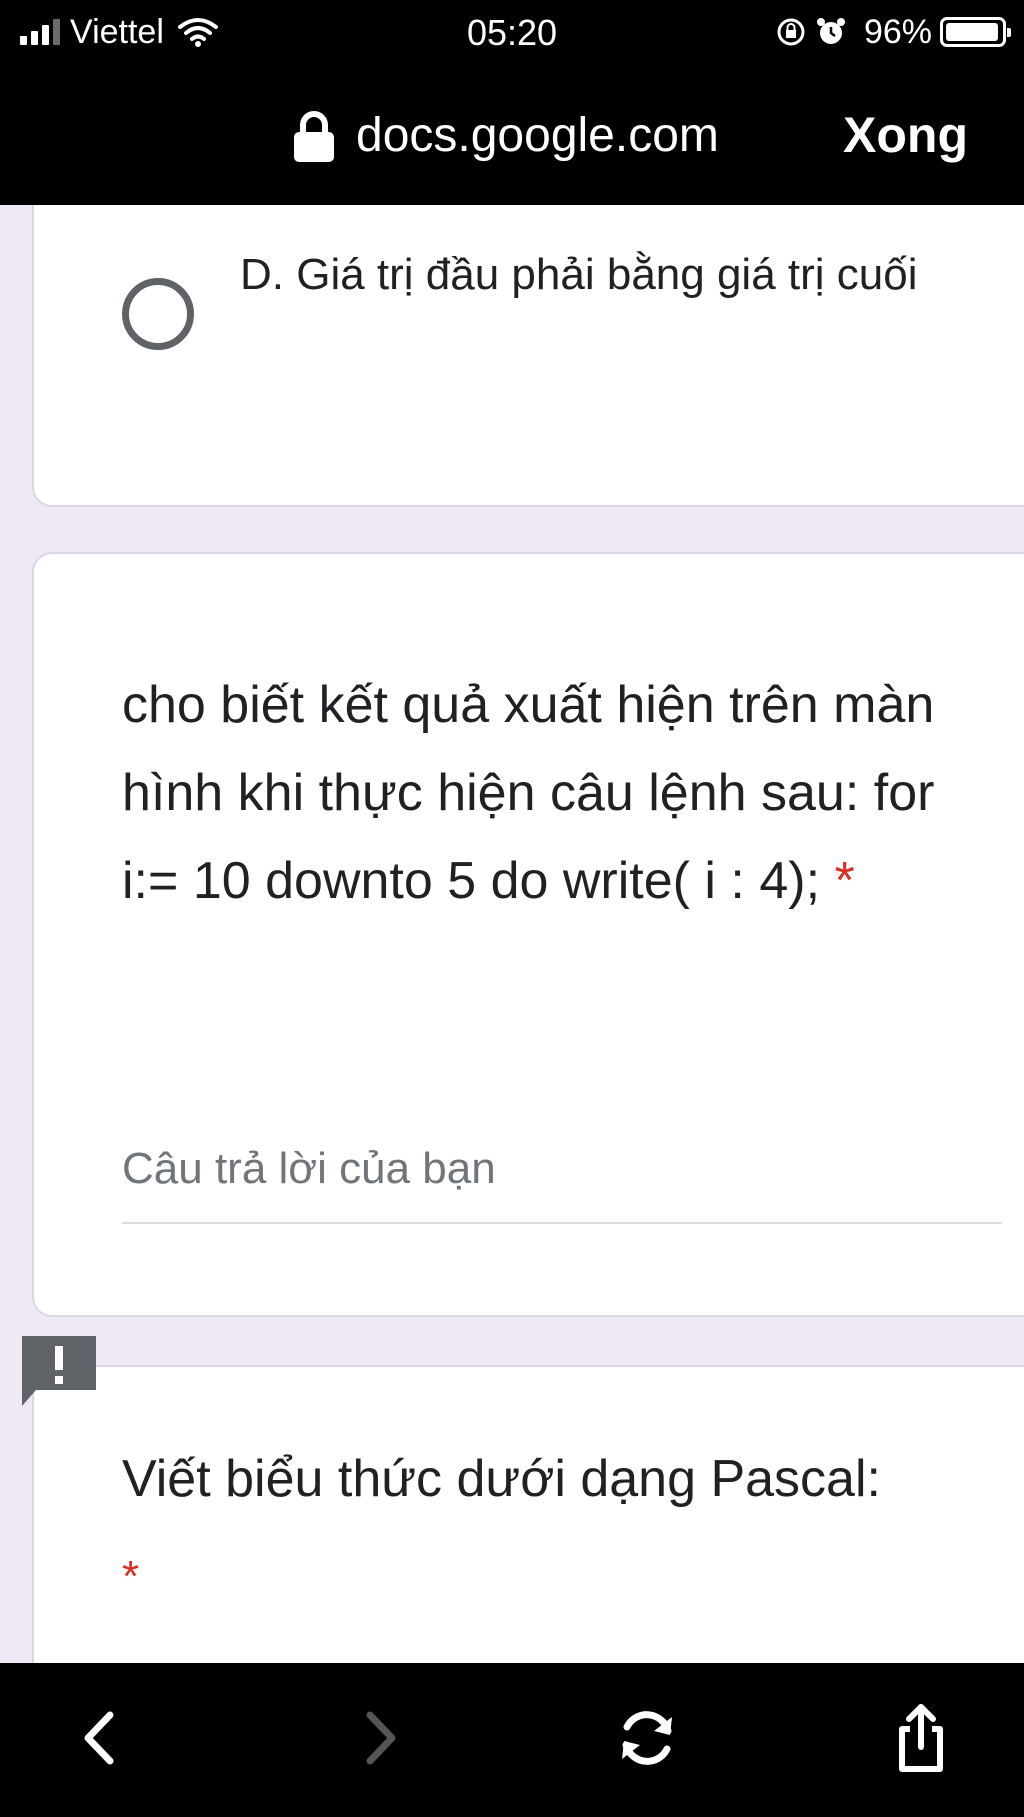 Image resolution: width=1024 pixels, height=1817 pixels. Describe the element at coordinates (791, 32) in the screenshot. I see `rotation-lock-icon` at that location.